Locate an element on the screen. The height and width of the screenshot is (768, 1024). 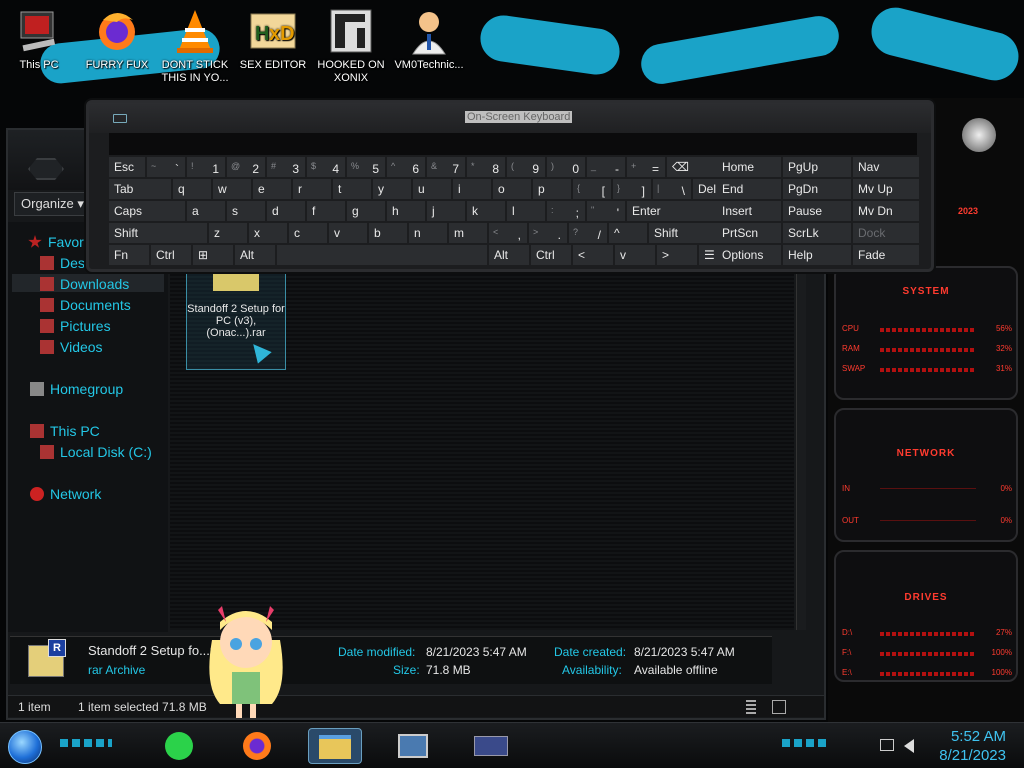
key-insert: Insert is located at coordinates (749, 211).